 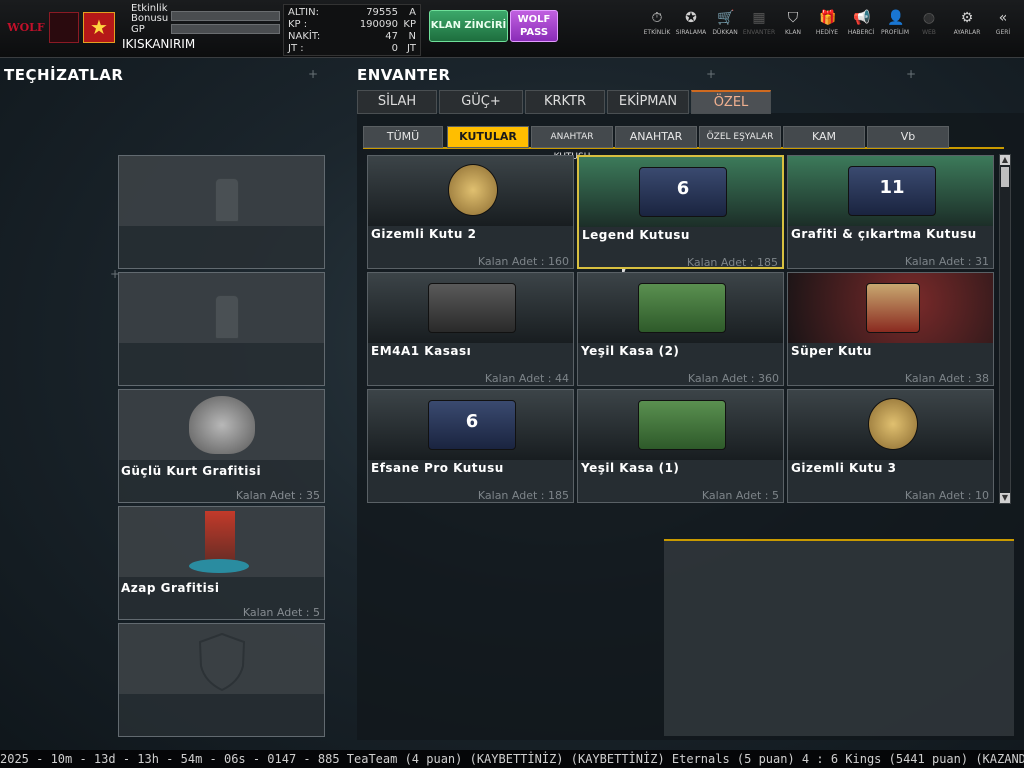 What do you see at coordinates (884, 234) in the screenshot?
I see `item-name: Grafiti & çıkartma Kutusu` at bounding box center [884, 234].